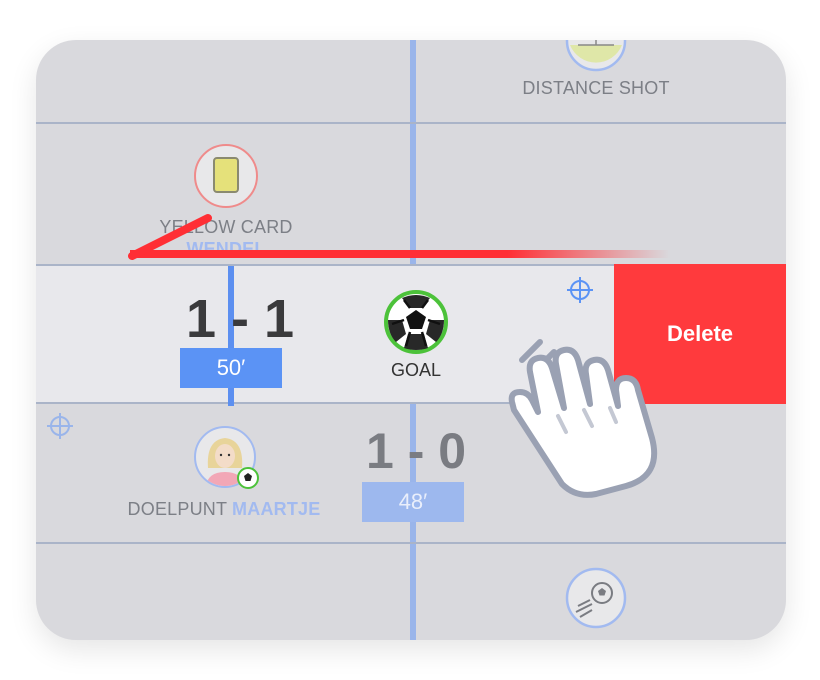  I want to click on goal-minute-badge: 50′, so click(231, 368).